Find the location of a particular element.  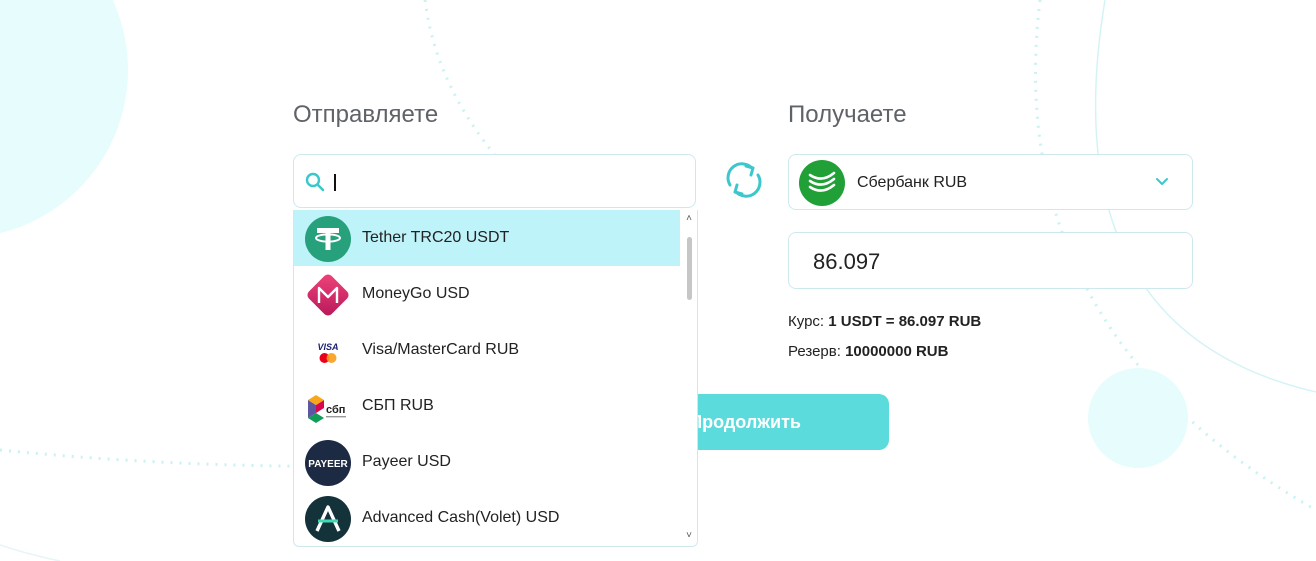

receive-amount-field is located at coordinates (990, 260).